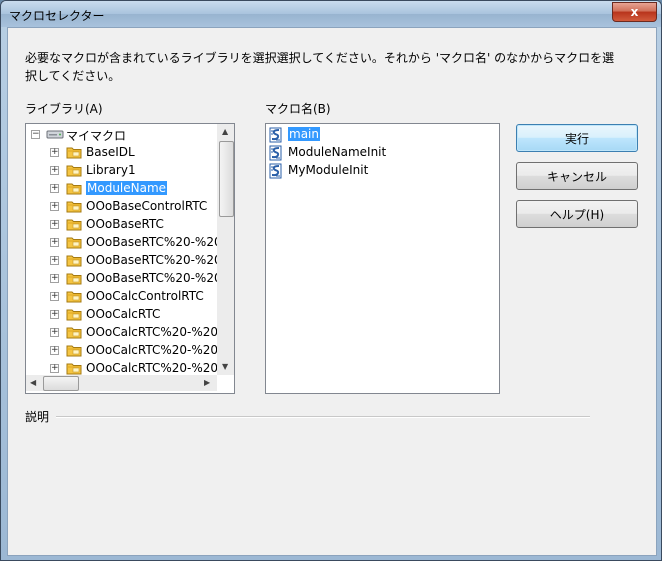  Describe the element at coordinates (298, 109) in the screenshot. I see `macro-name-label: マクロ名(B)` at that location.